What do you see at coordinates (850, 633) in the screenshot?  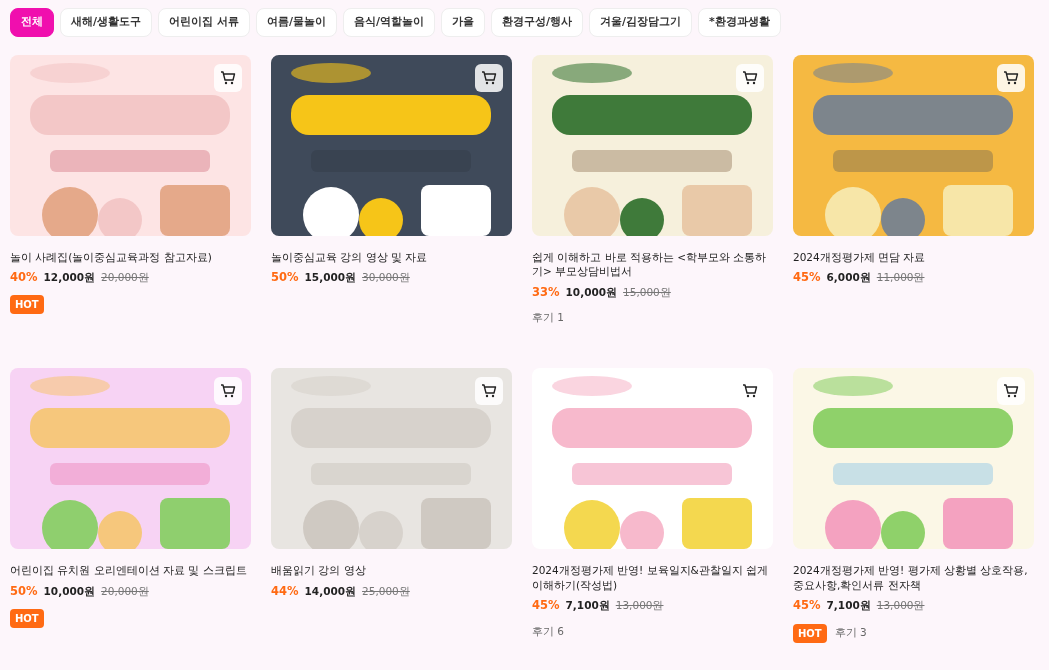 I see `review-count: 후기 3` at bounding box center [850, 633].